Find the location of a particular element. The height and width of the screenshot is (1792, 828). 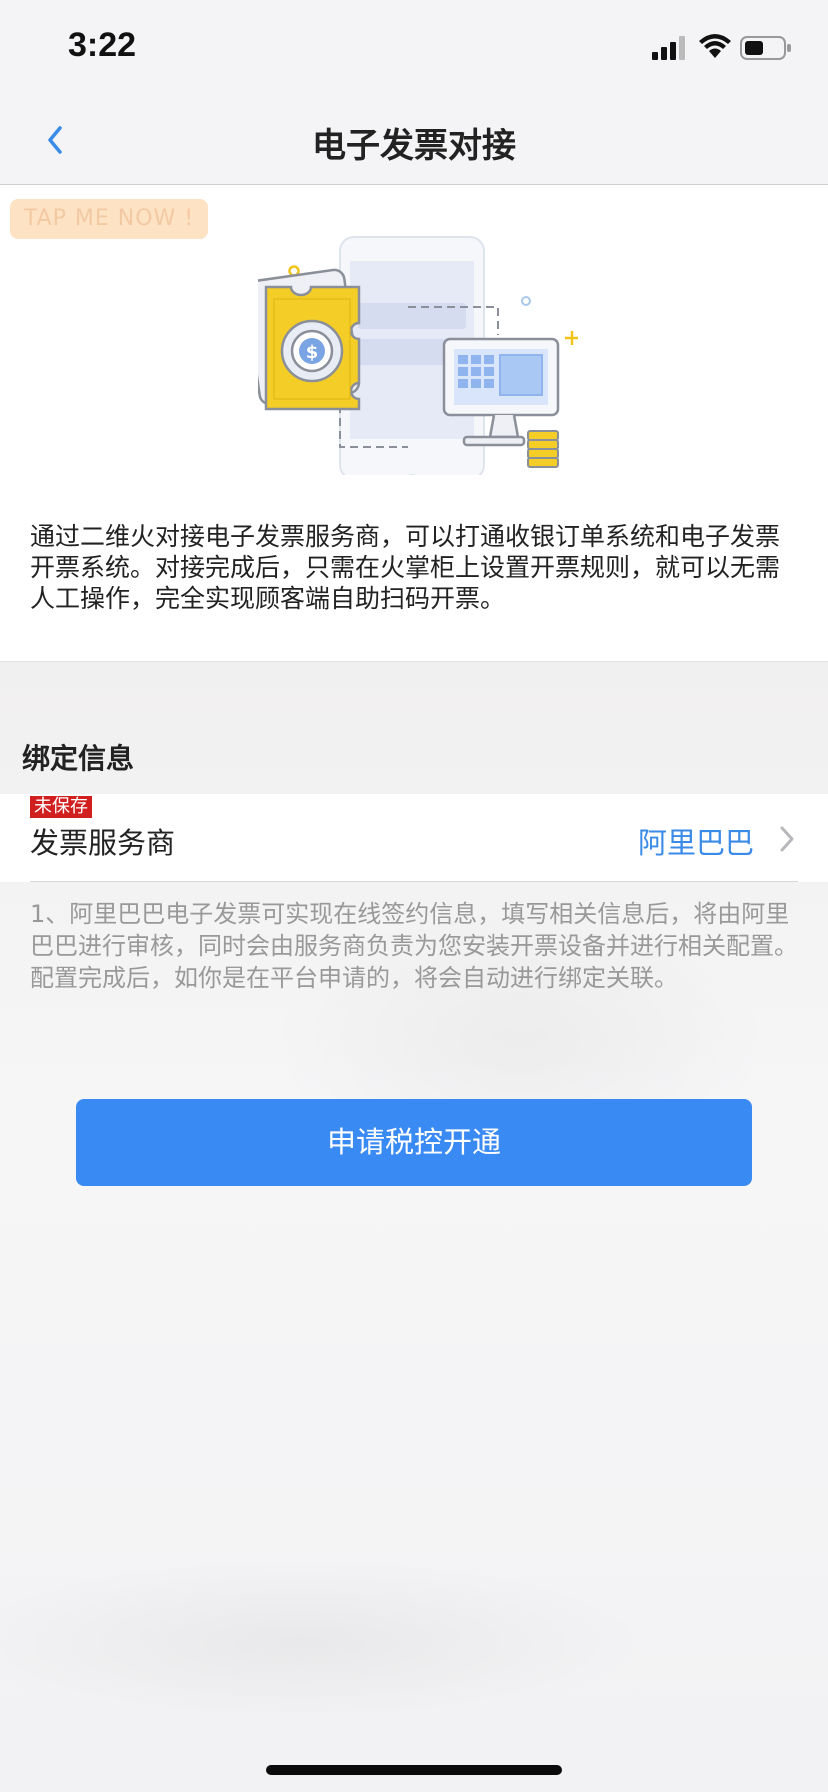

tap-me-badge: TAP ME NOW ! is located at coordinates (109, 219).